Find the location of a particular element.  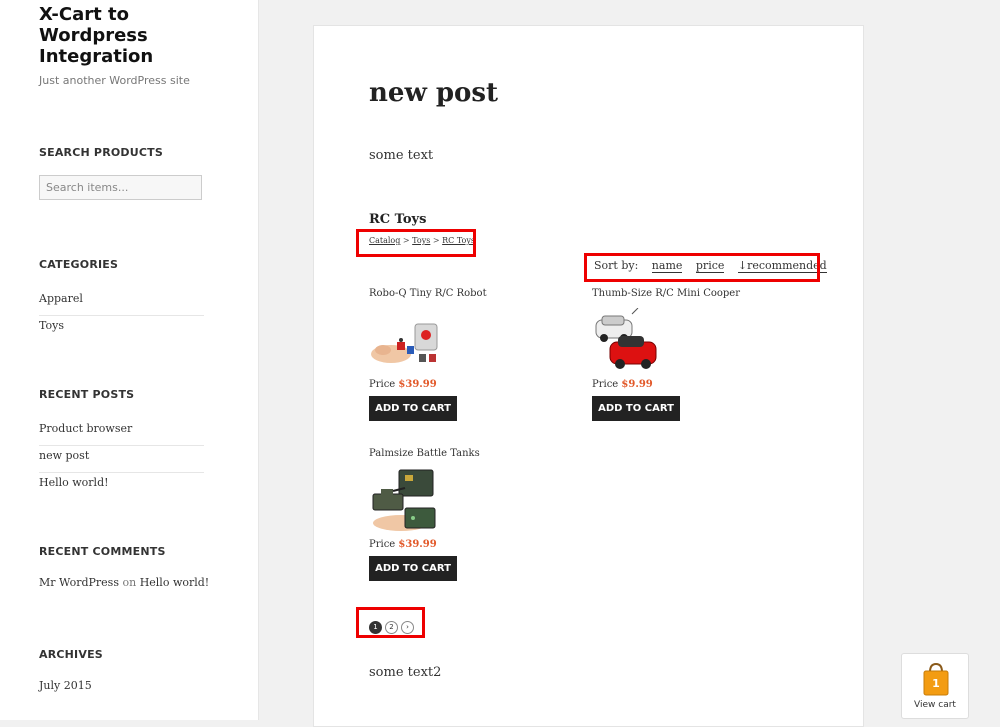

recent-post-item: Product browser is located at coordinates (121, 432).